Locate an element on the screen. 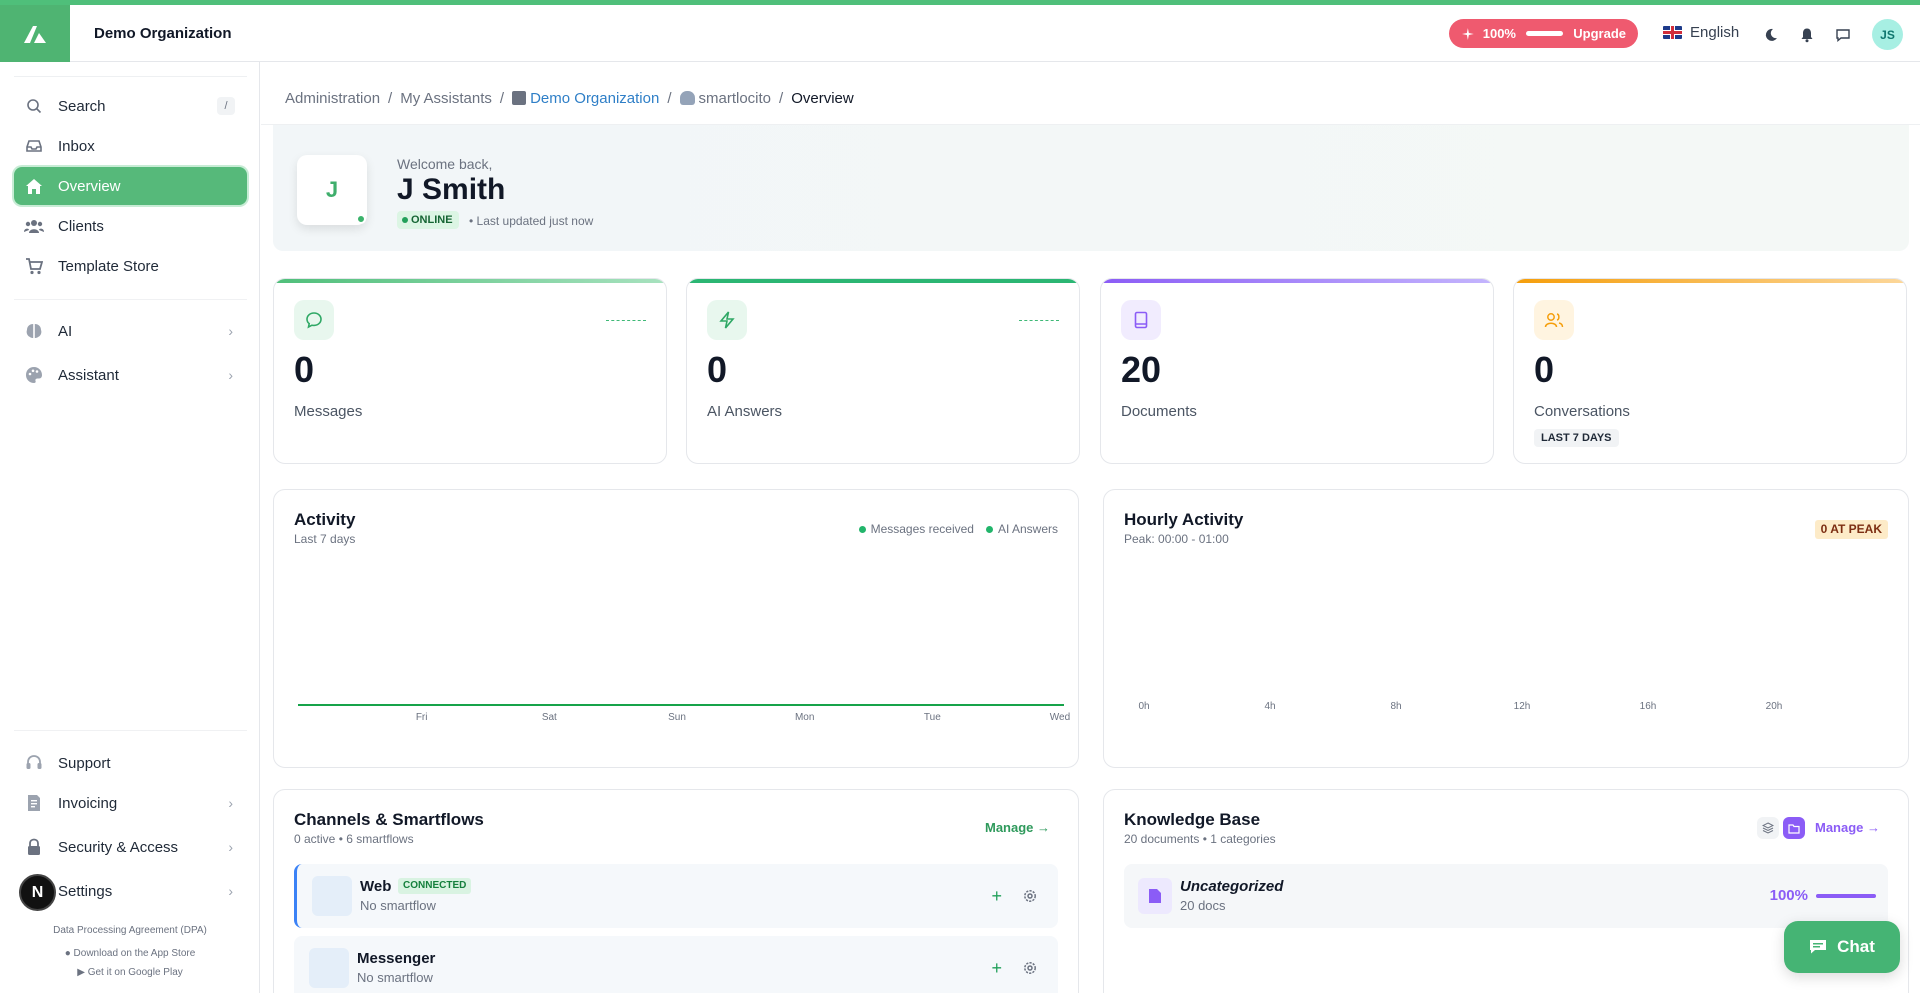 This screenshot has width=1920, height=993. welcome-greeting: Welcome back, is located at coordinates (445, 164).